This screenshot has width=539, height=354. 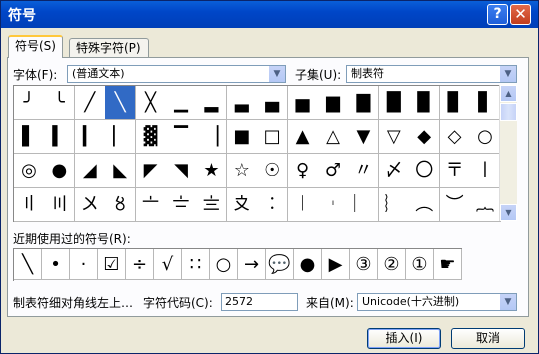 I want to click on symbol-cell: ︴, so click(x=394, y=205).